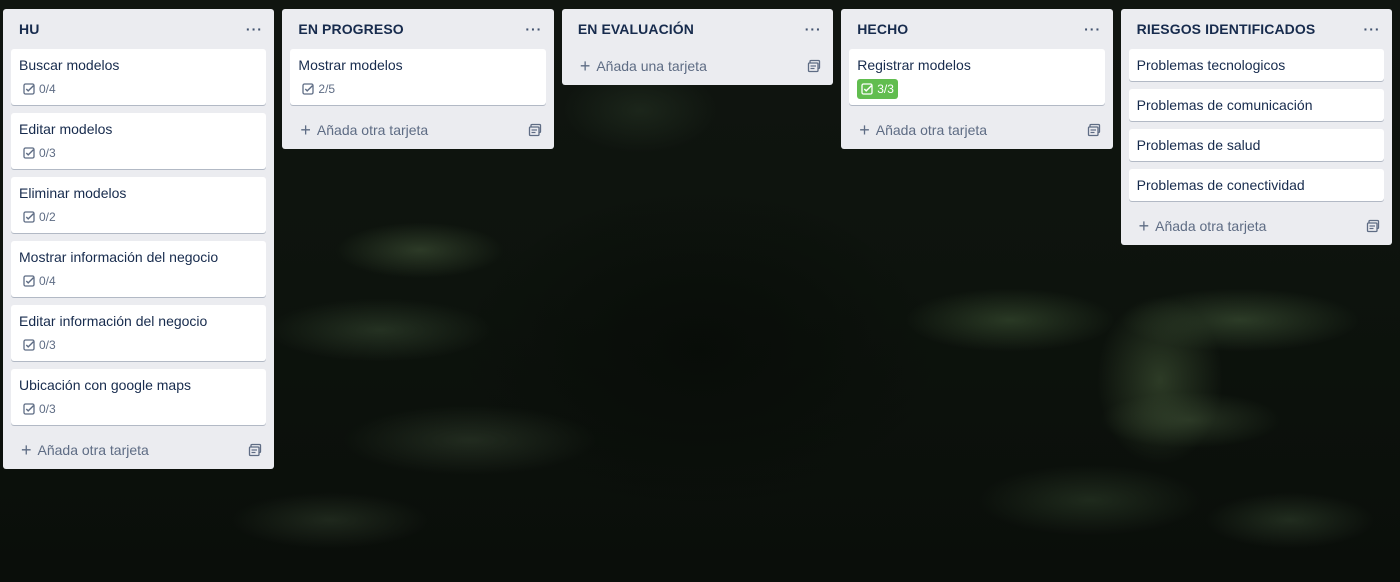  I want to click on list-title: EN PROGRESO, so click(350, 29).